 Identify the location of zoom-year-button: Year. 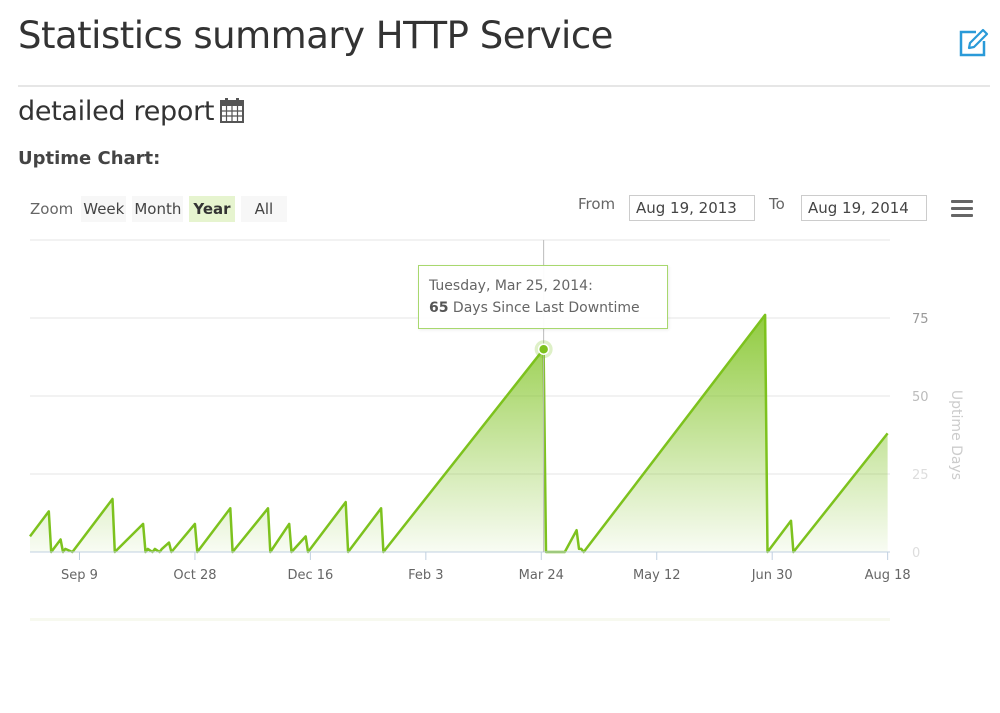
(212, 209).